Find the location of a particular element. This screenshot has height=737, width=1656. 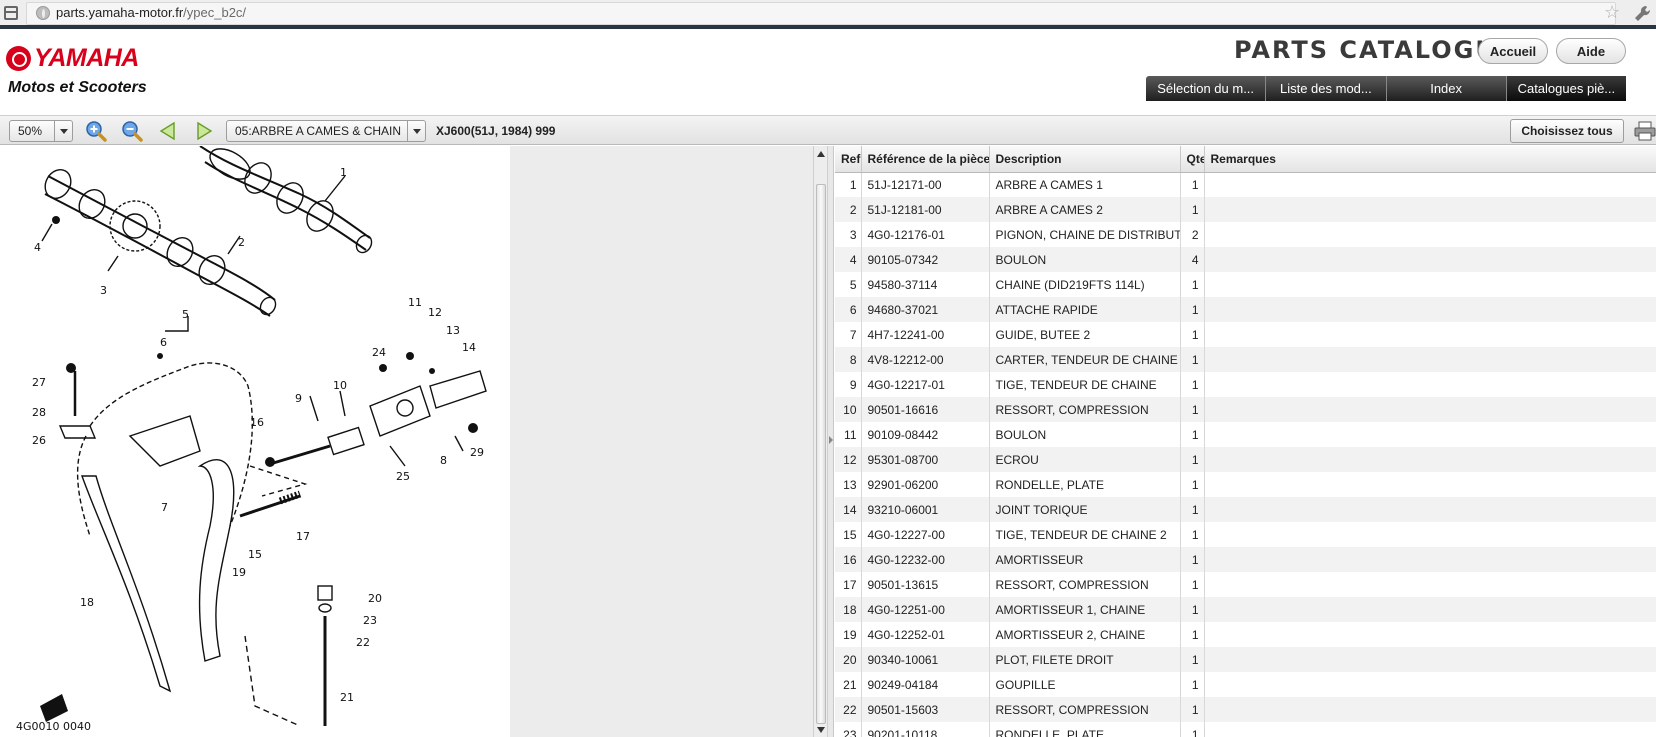

callout-15: 15 is located at coordinates (255, 554).